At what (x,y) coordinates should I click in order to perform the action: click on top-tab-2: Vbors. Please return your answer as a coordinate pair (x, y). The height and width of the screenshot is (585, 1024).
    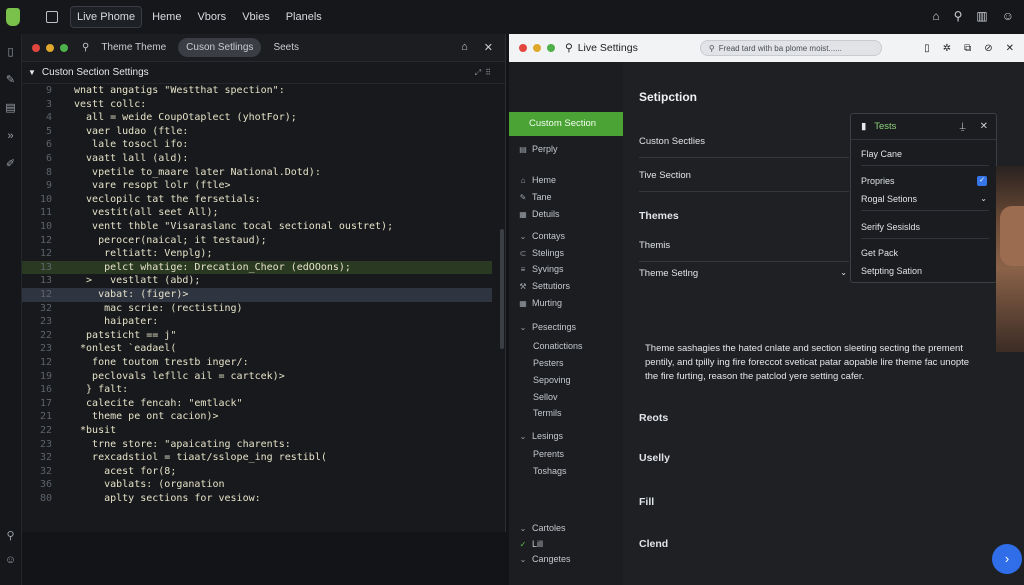
    Looking at the image, I should click on (211, 17).